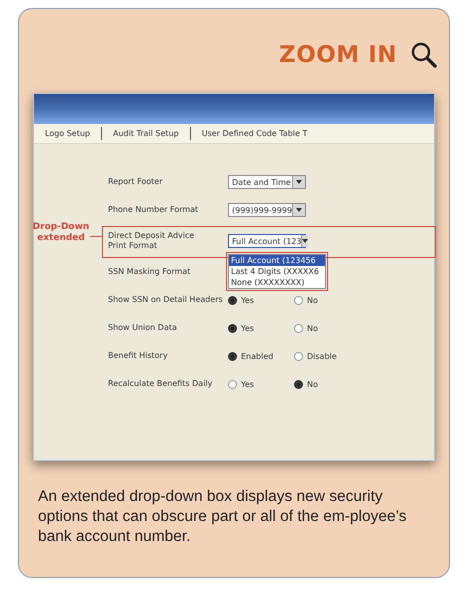  What do you see at coordinates (322, 356) in the screenshot?
I see `radio-label: Disable` at bounding box center [322, 356].